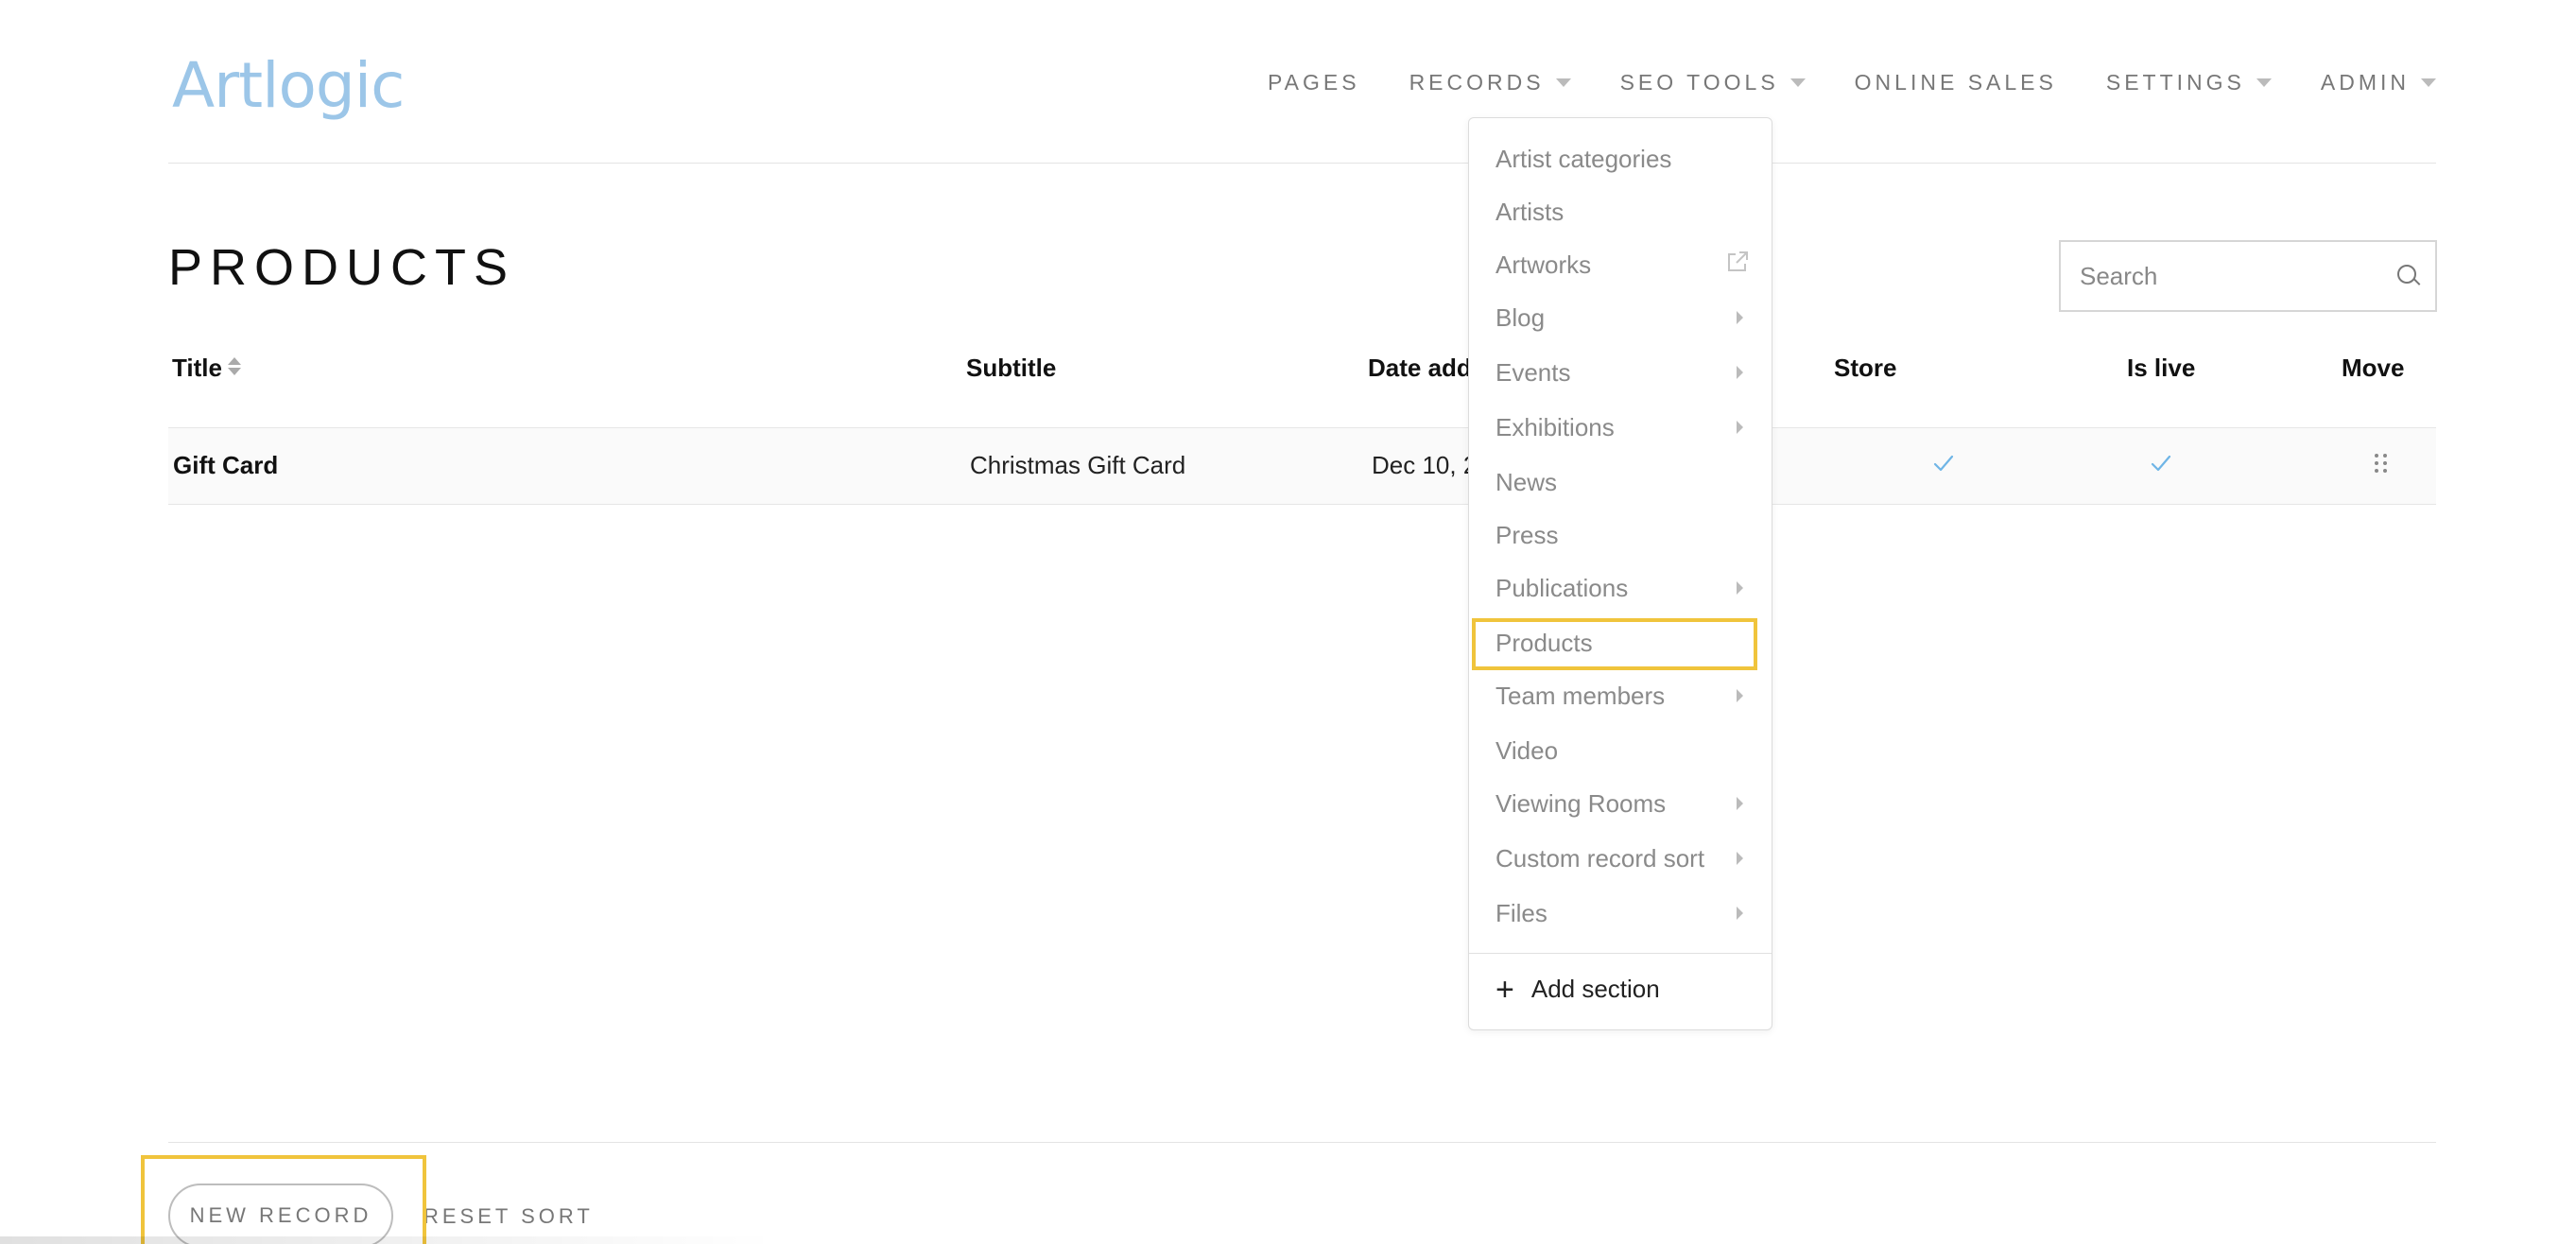 This screenshot has height=1244, width=2576. What do you see at coordinates (388, 1240) in the screenshot?
I see `bottom-shadow` at bounding box center [388, 1240].